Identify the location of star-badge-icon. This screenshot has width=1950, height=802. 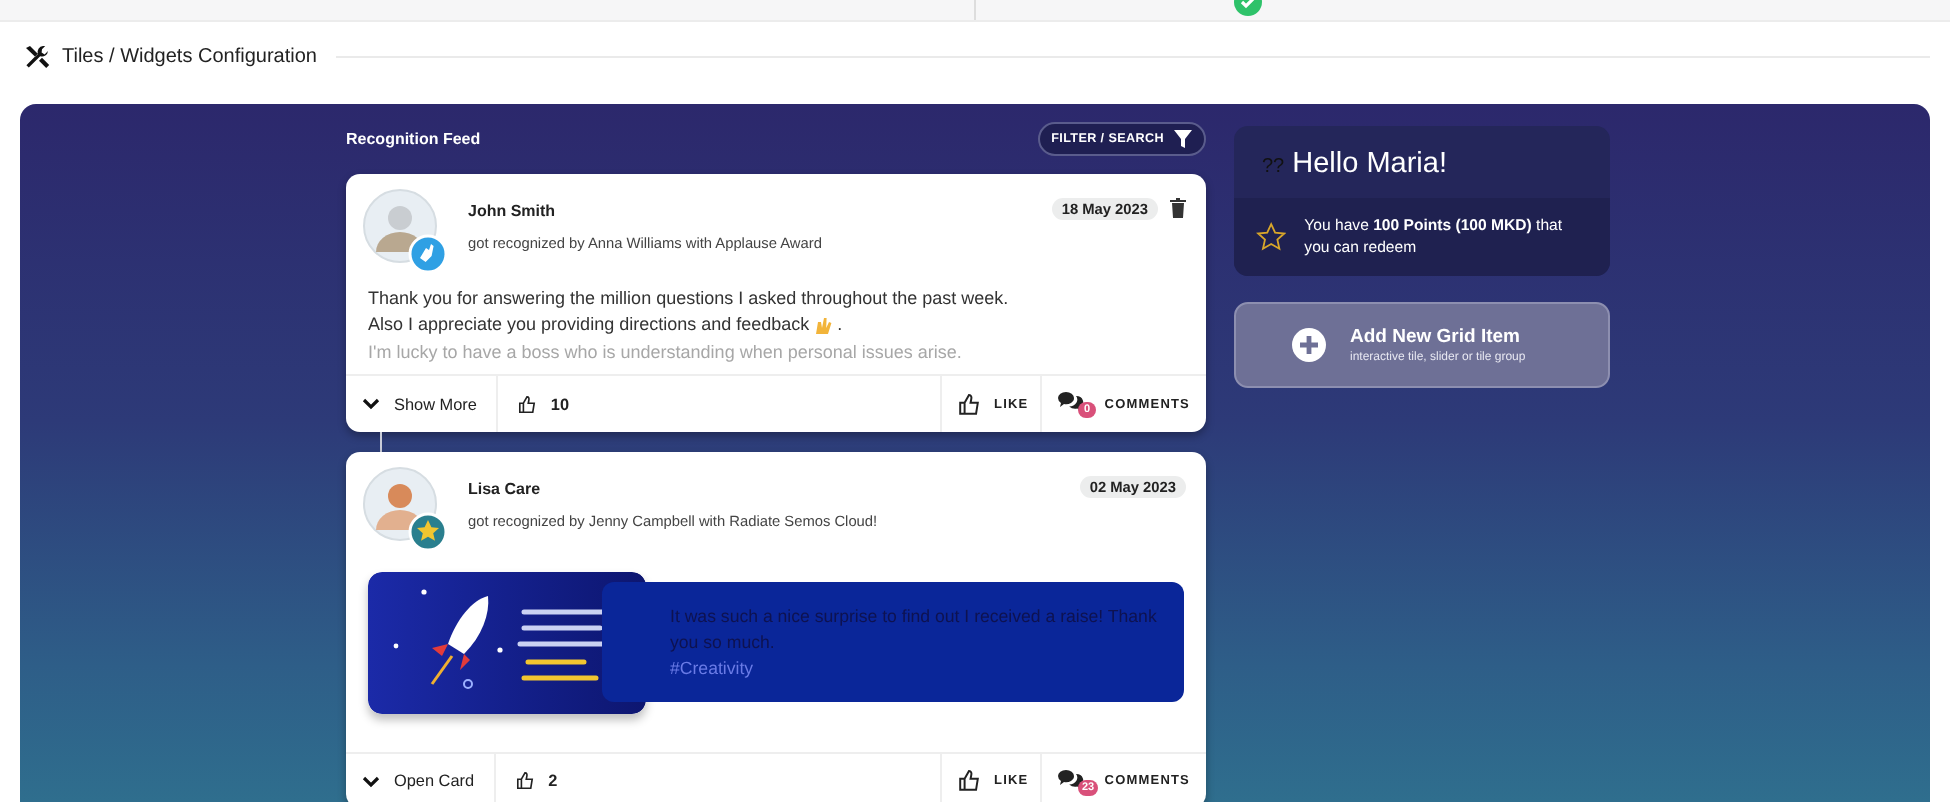
(428, 531).